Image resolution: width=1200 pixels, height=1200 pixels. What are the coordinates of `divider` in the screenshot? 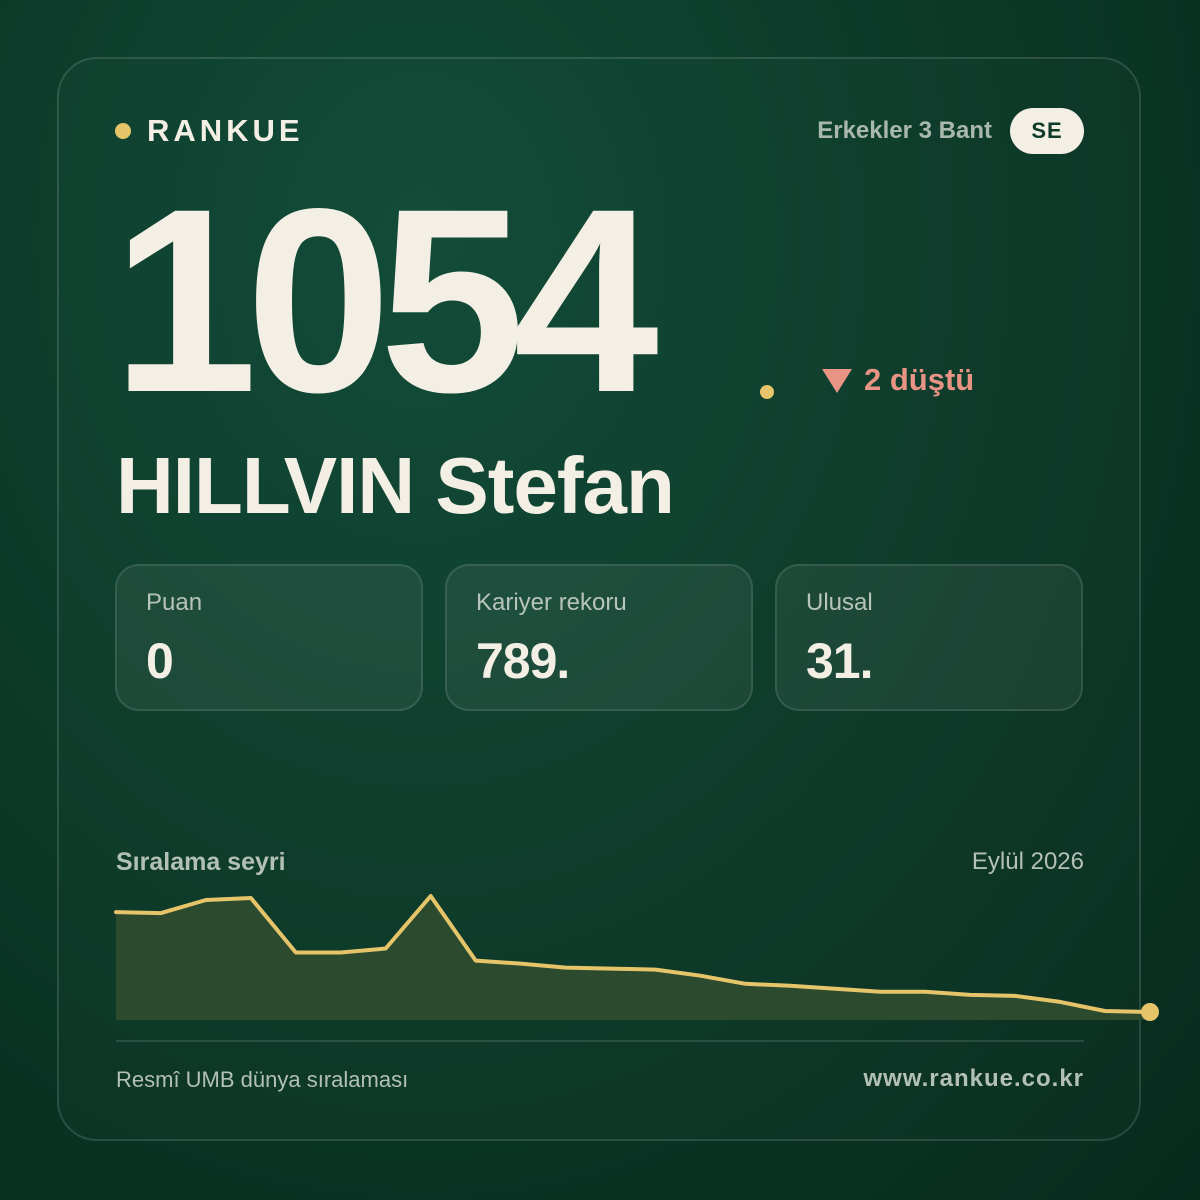 It's located at (600, 1041).